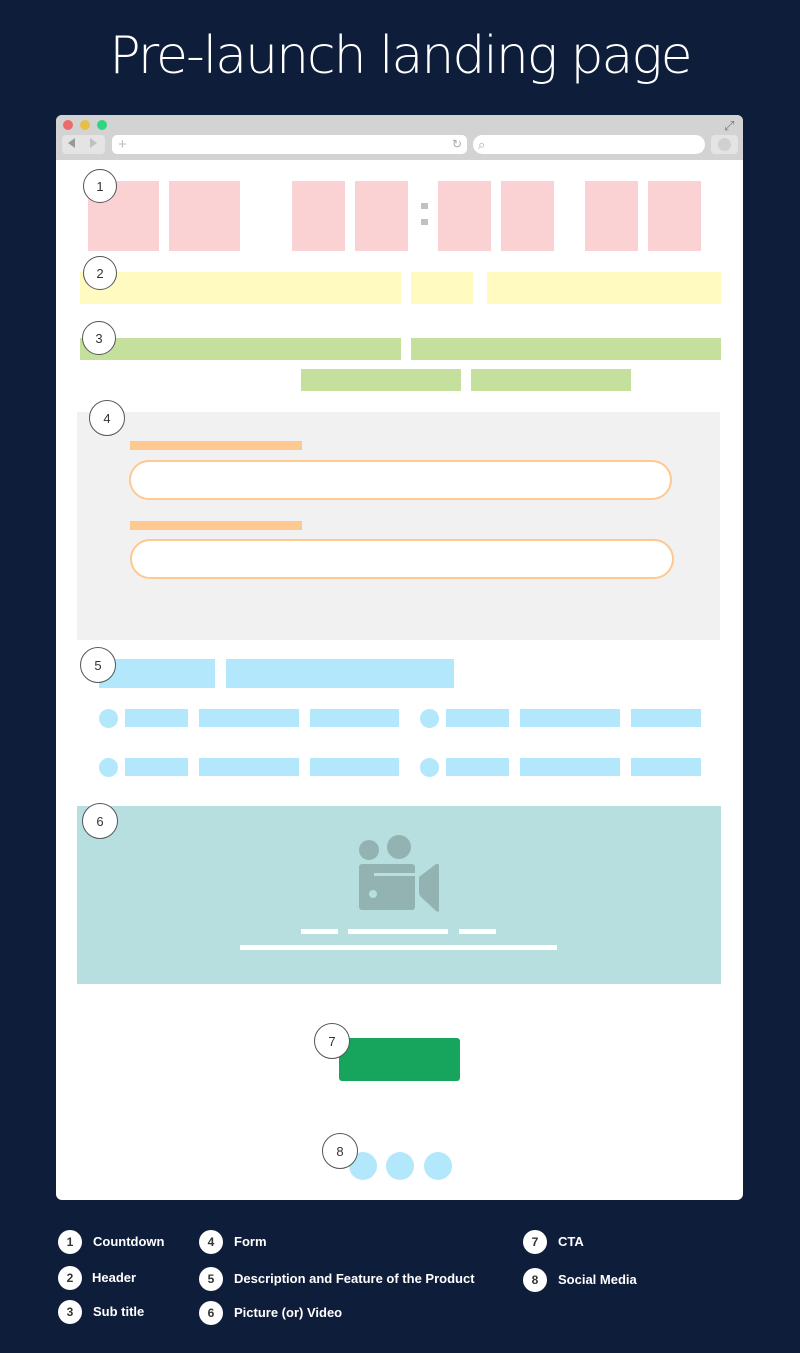  Describe the element at coordinates (354, 1278) in the screenshot. I see `legend-label: Description and Feature of the Product` at that location.